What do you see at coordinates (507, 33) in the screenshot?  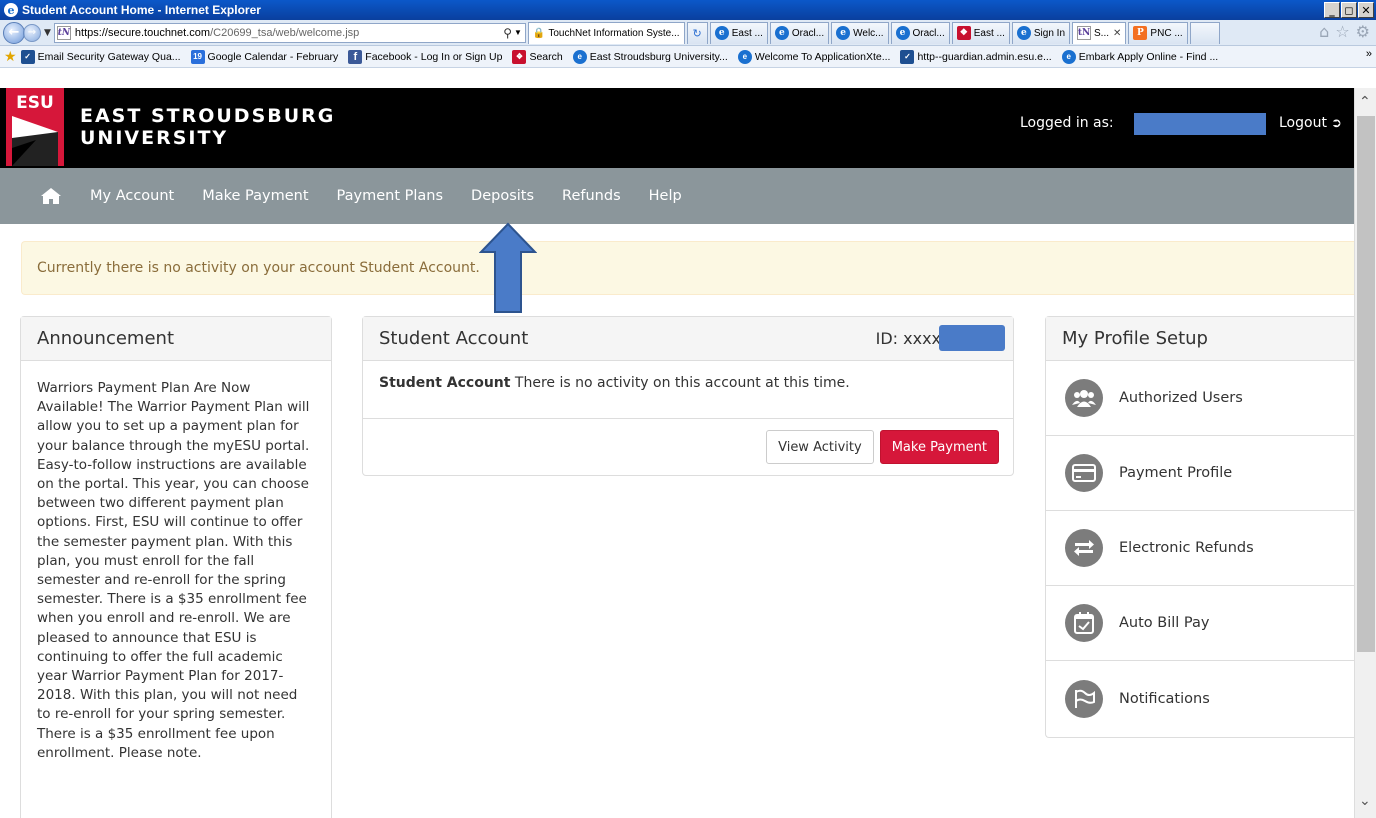 I see `search-icon: ⚲` at bounding box center [507, 33].